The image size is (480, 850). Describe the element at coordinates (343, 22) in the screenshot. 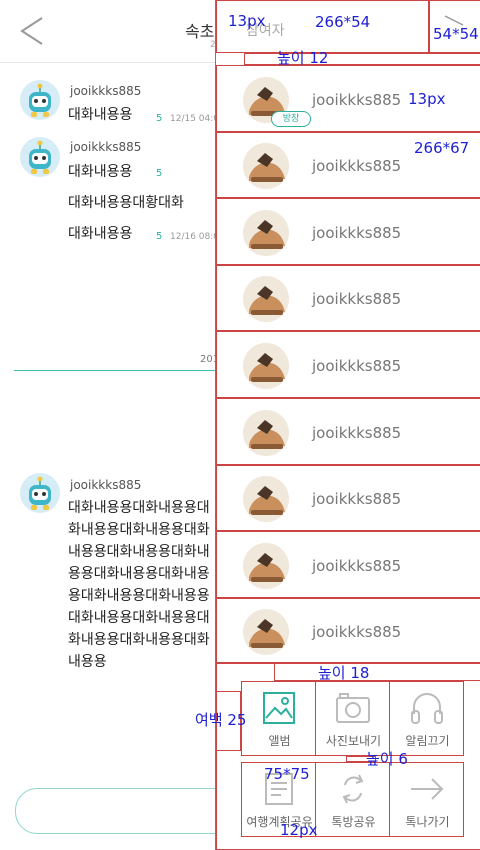

I see `annotation-label: 266*54` at that location.